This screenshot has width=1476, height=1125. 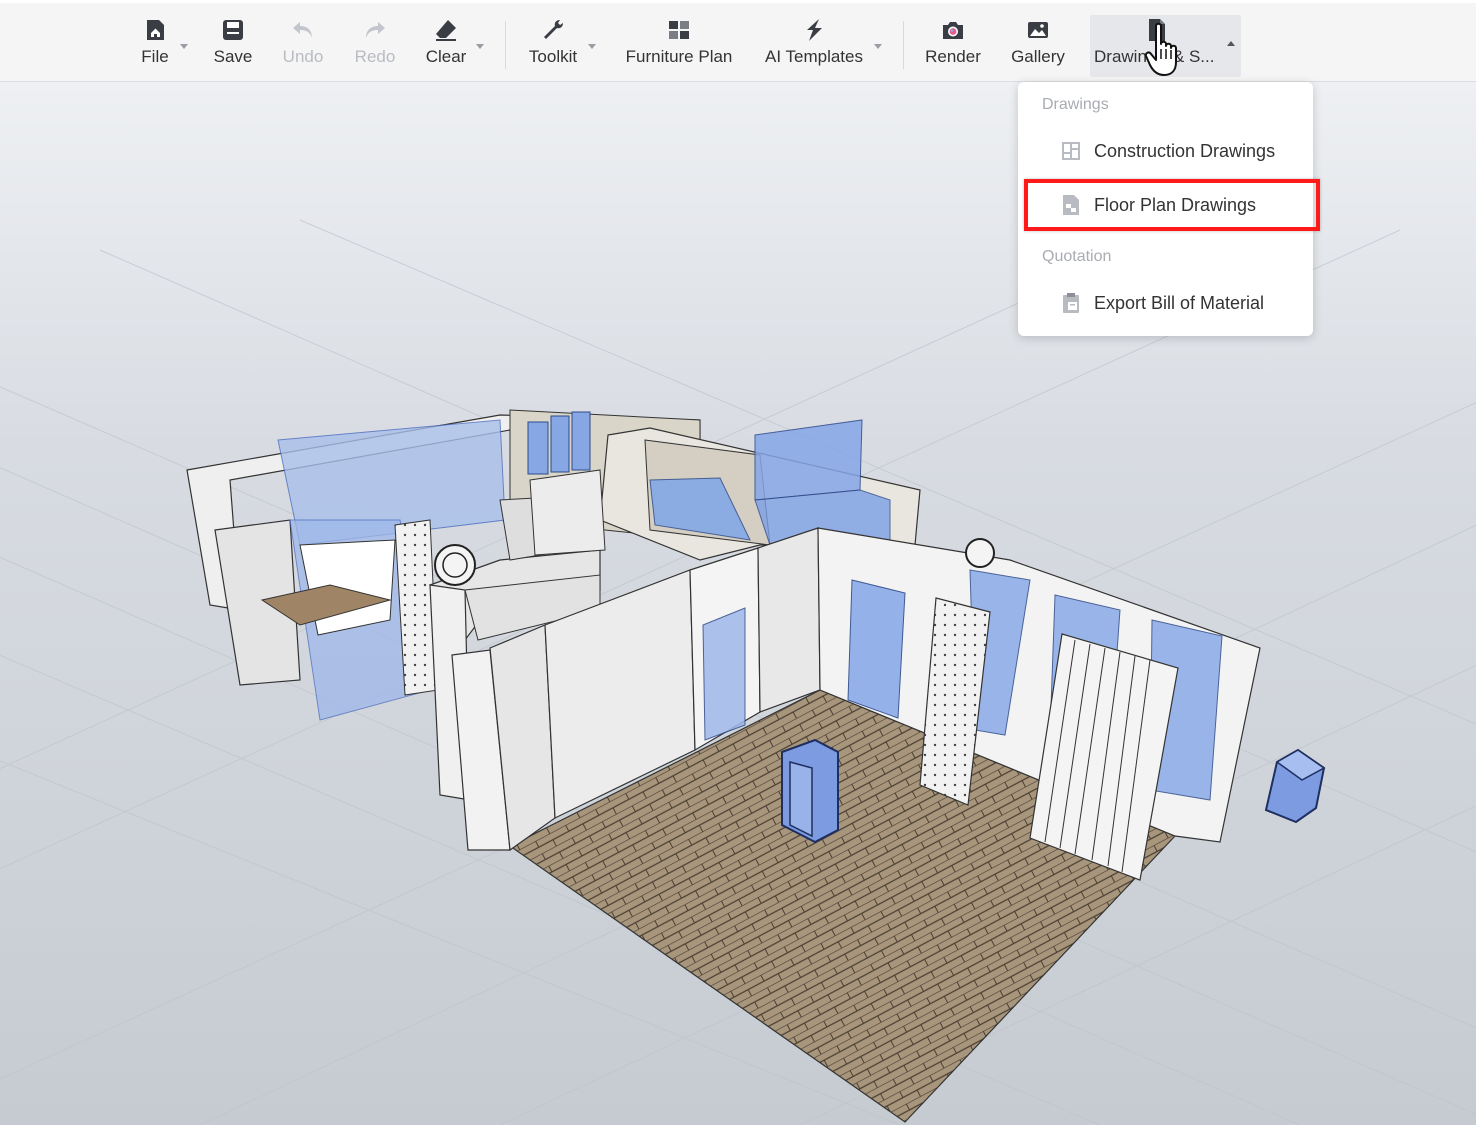 What do you see at coordinates (679, 30) in the screenshot?
I see `furniture-plan-icon` at bounding box center [679, 30].